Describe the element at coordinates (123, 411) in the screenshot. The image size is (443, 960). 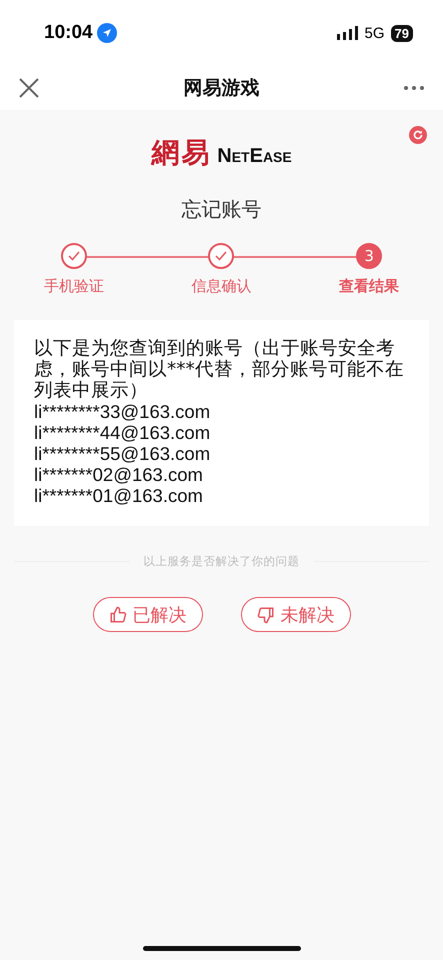
I see `account-email: li********33@163.com` at that location.